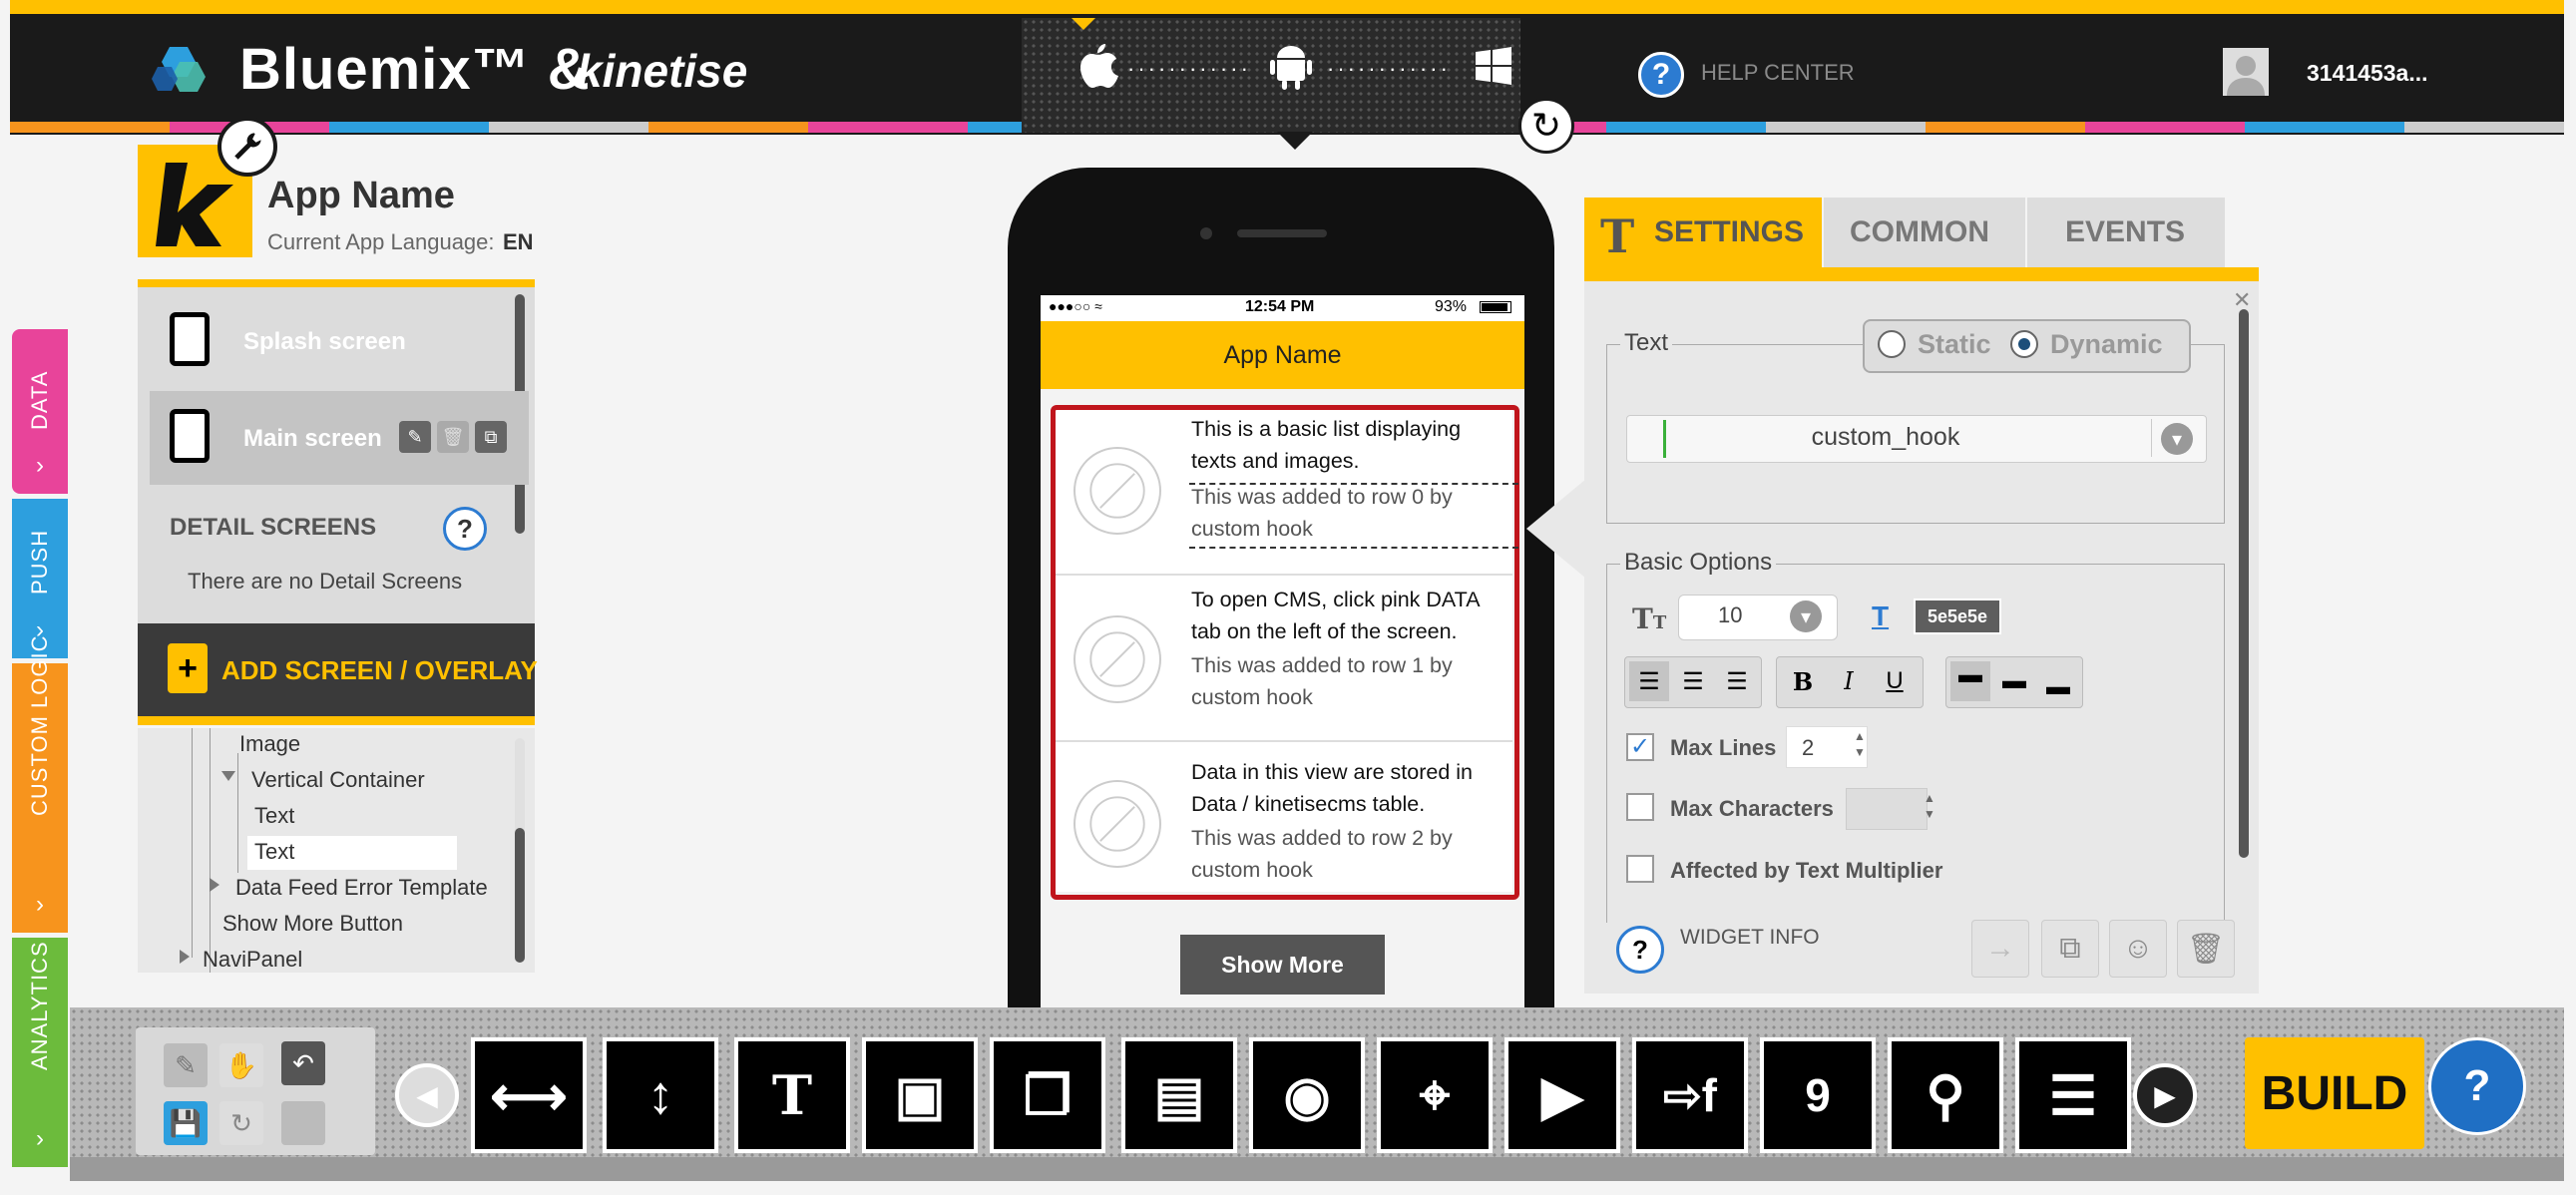  What do you see at coordinates (1892, 344) in the screenshot?
I see `static-radio` at bounding box center [1892, 344].